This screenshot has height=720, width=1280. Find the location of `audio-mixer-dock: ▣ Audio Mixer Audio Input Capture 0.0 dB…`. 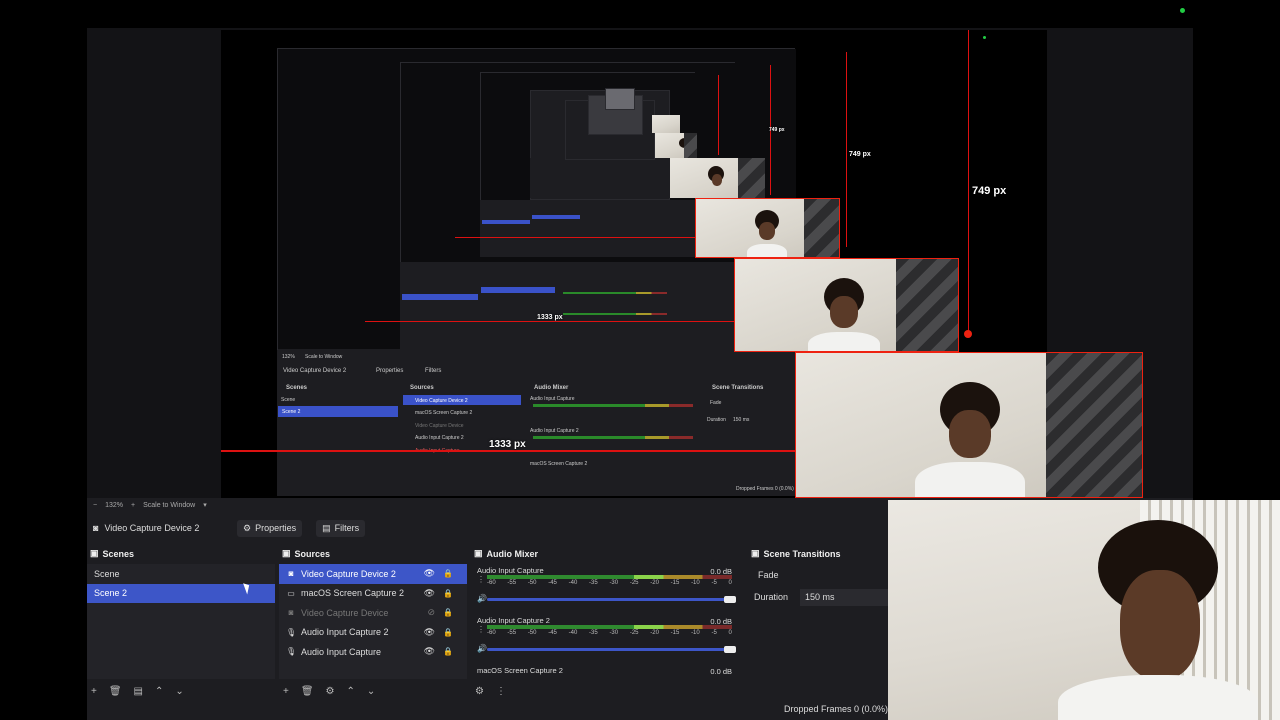

audio-mixer-dock: ▣ Audio Mixer Audio Input Capture 0.0 dB… is located at coordinates (607, 623).